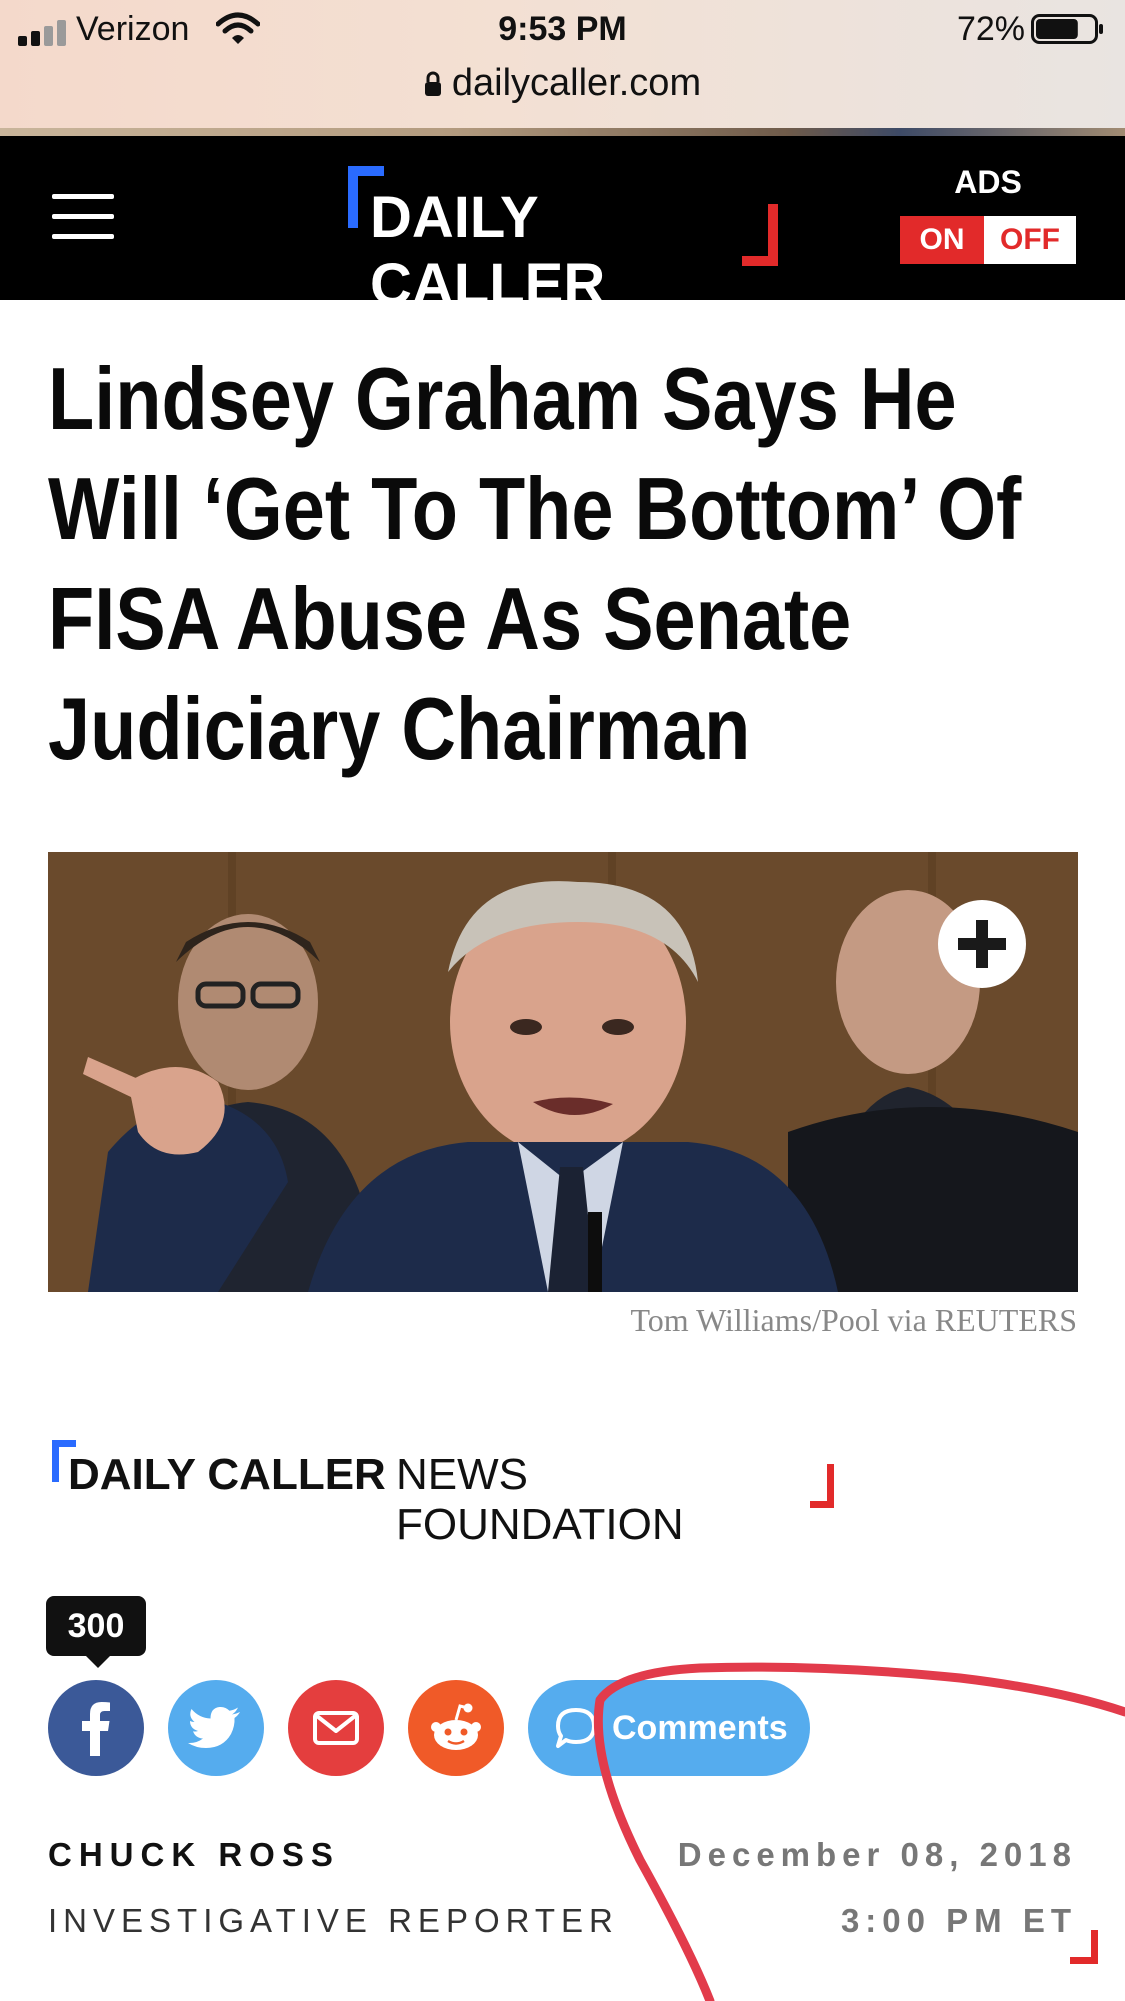 The height and width of the screenshot is (2001, 1125). I want to click on facebook-icon, so click(96, 1729).